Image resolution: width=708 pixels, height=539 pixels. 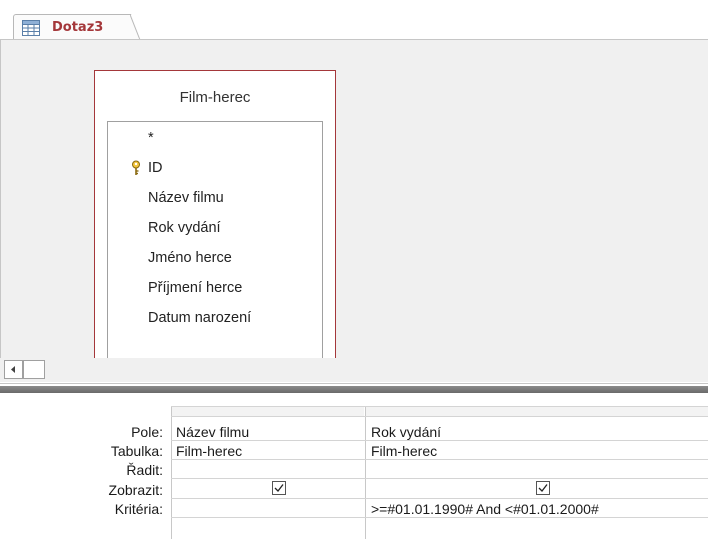 What do you see at coordinates (151, 138) in the screenshot?
I see `field-all: *` at bounding box center [151, 138].